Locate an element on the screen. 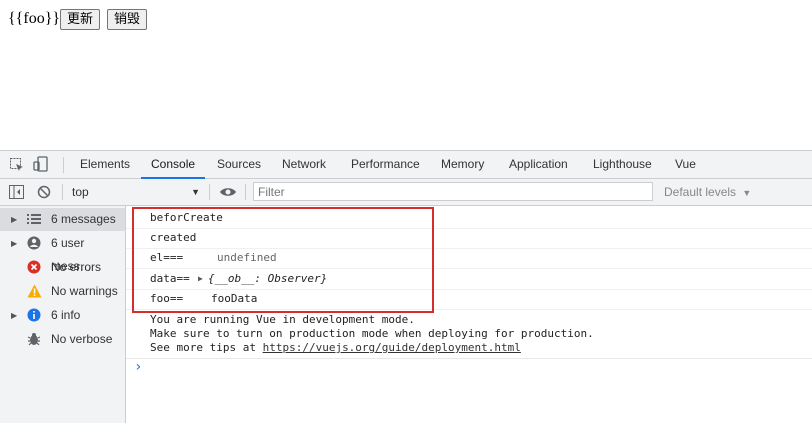  device-toolbar-icon is located at coordinates (41, 164).